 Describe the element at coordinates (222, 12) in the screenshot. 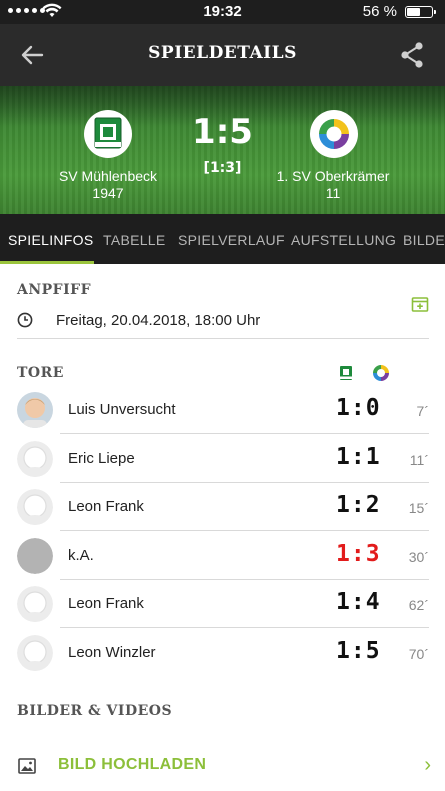

I see `status-bar: 19:32 56 %` at that location.